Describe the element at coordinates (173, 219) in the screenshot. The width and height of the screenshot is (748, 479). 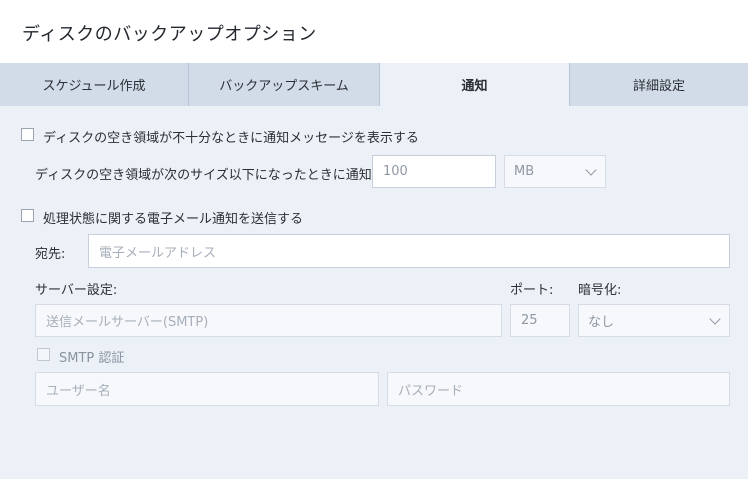
I see `email-notification-checkbox-label: 処理状態に関する電子メール通知を送信する` at that location.